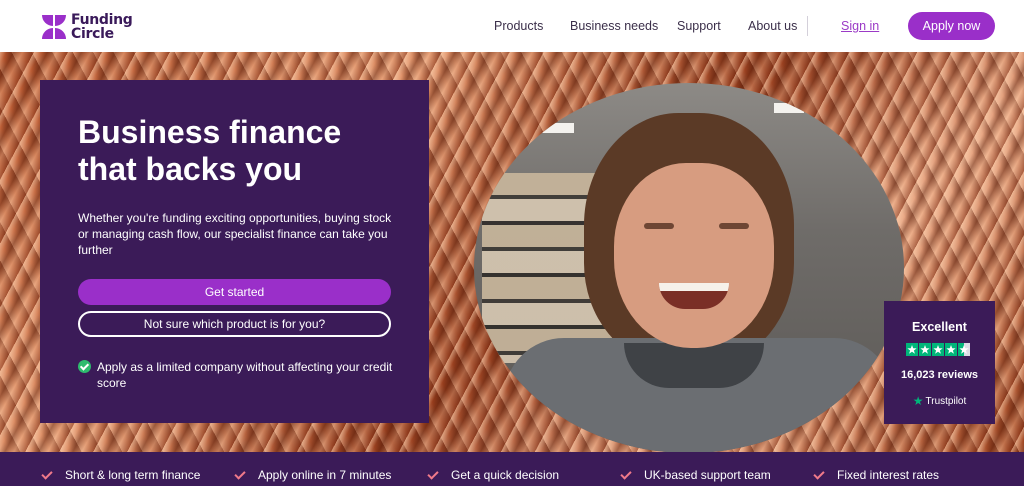  I want to click on get-started-button: Get started, so click(234, 292).